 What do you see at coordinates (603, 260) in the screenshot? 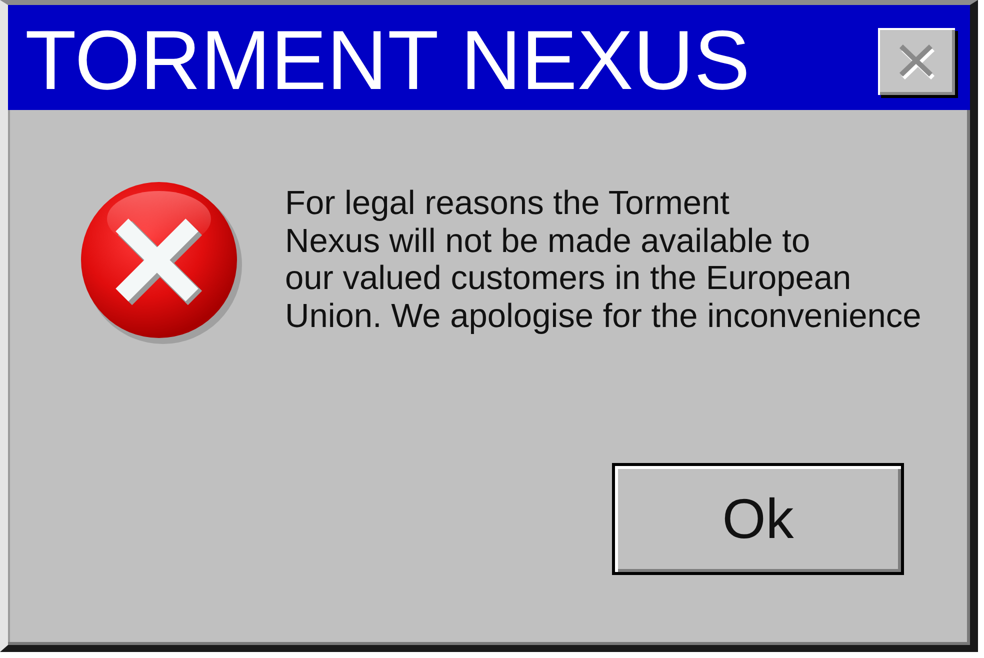
I see `error-message: For legal reasons the Torment Nexus will not be made available to our valued customers in the European Union. We apologise for the inconvenience` at bounding box center [603, 260].